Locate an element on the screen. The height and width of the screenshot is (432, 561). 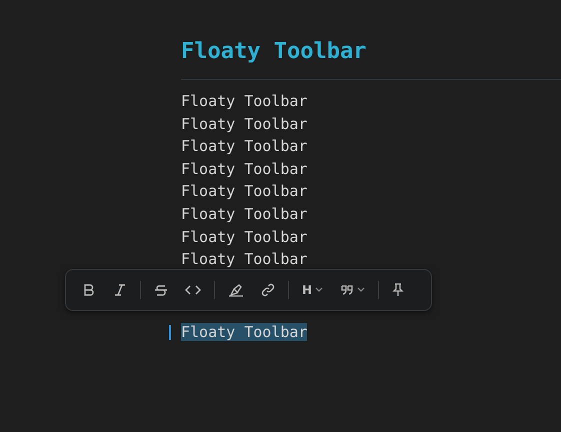
quote-icon is located at coordinates (347, 289).